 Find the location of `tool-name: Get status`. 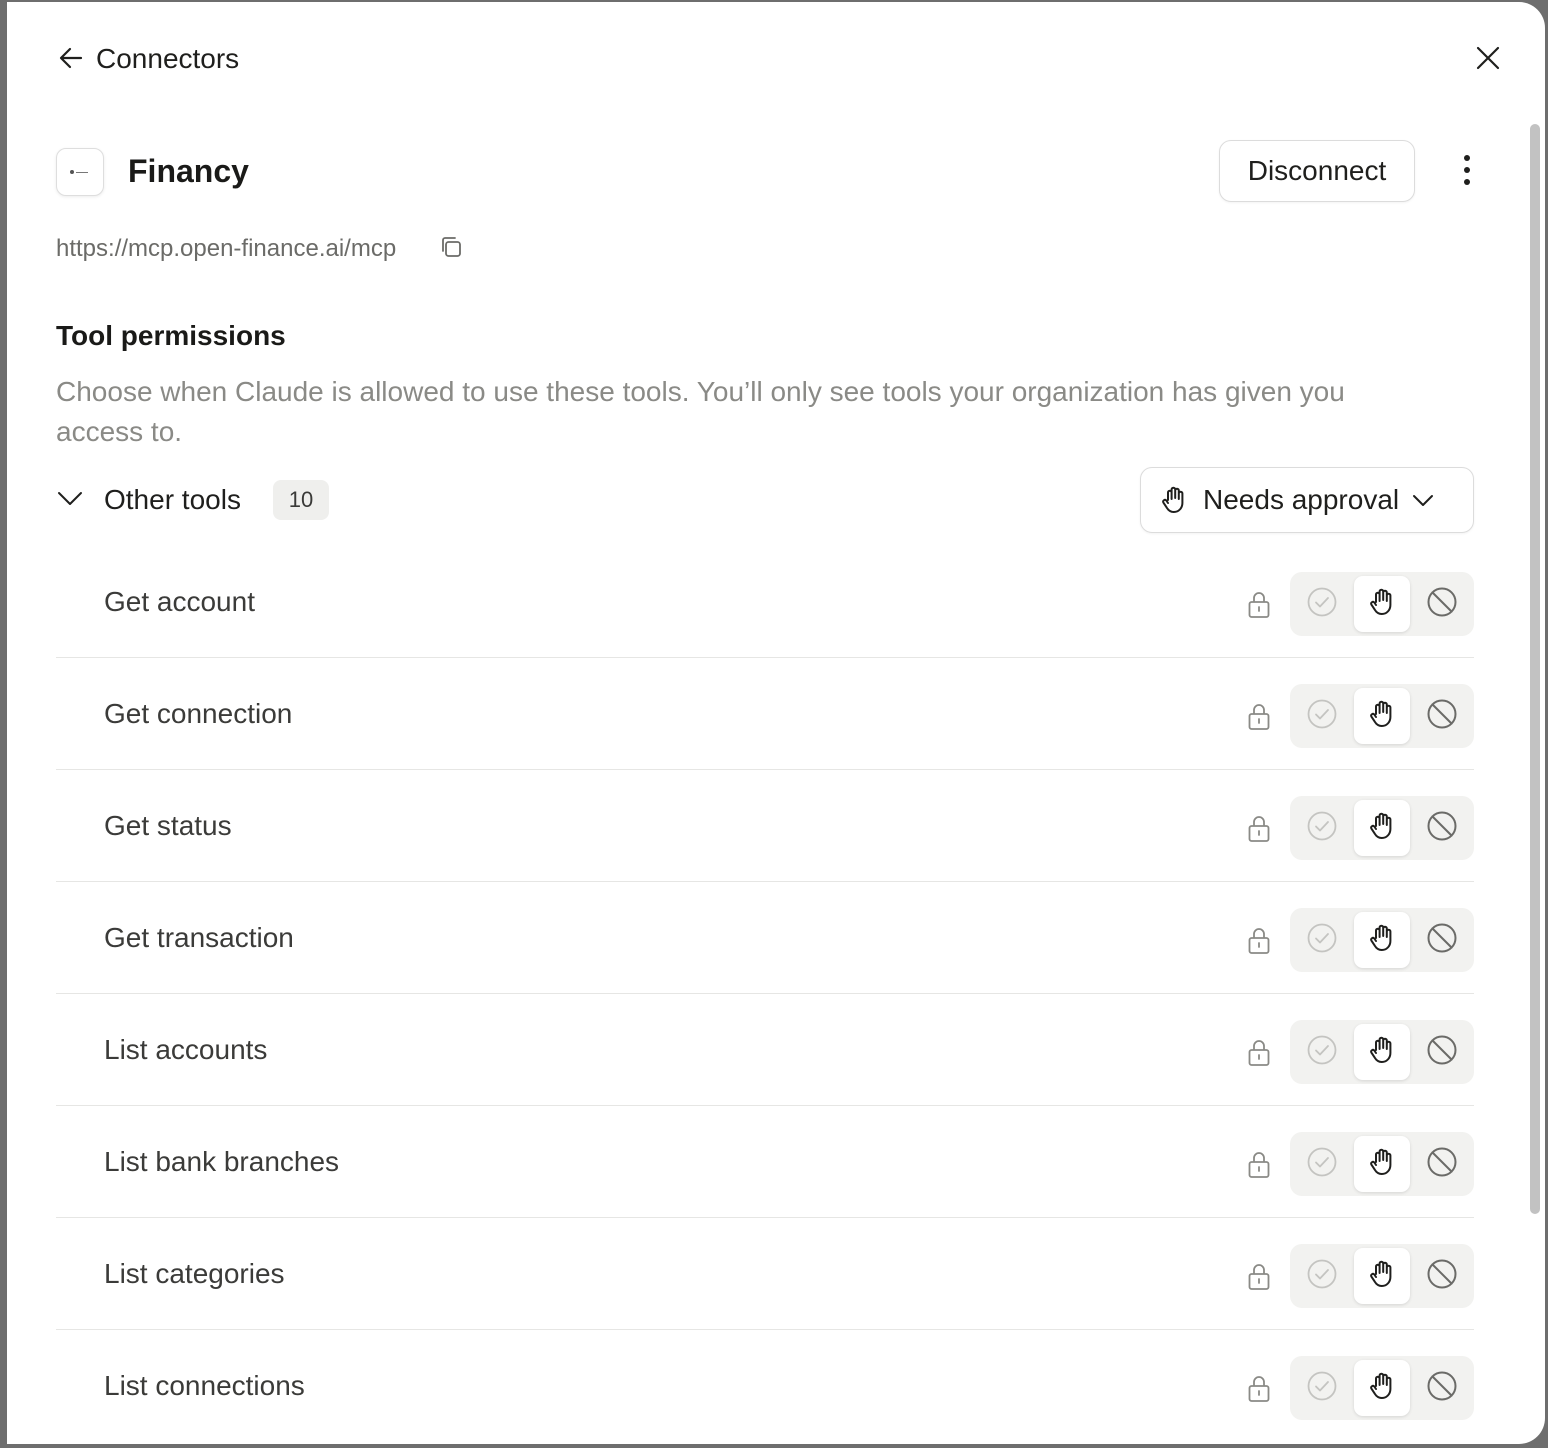

tool-name: Get status is located at coordinates (168, 825).